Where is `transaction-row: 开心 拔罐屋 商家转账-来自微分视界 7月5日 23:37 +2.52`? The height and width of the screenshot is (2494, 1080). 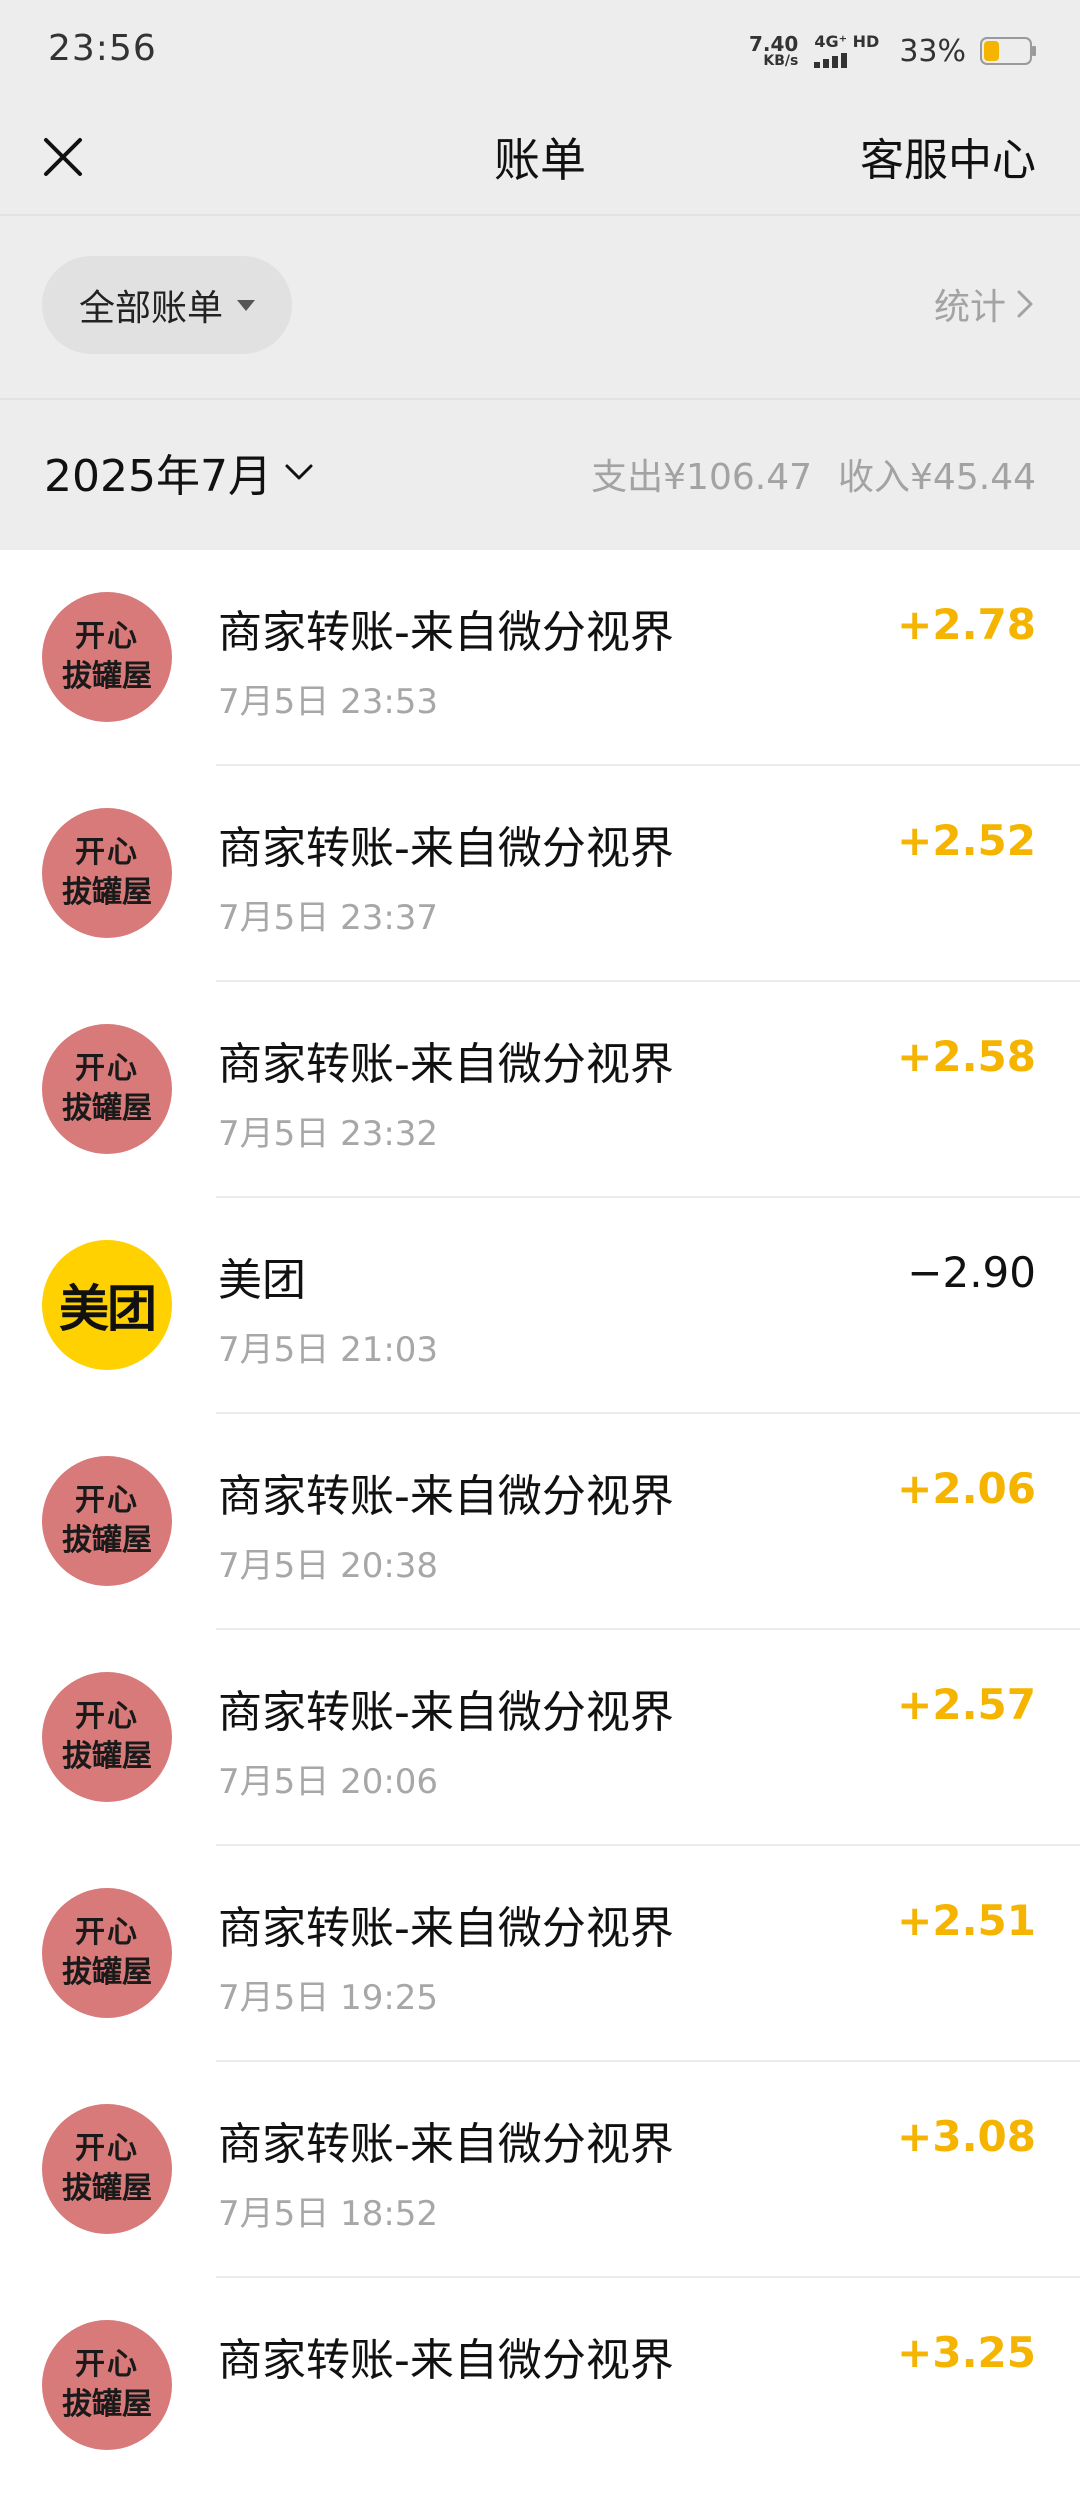
transaction-row: 开心 拔罐屋 商家转账-来自微分视界 7月5日 23:37 +2.52 is located at coordinates (540, 874).